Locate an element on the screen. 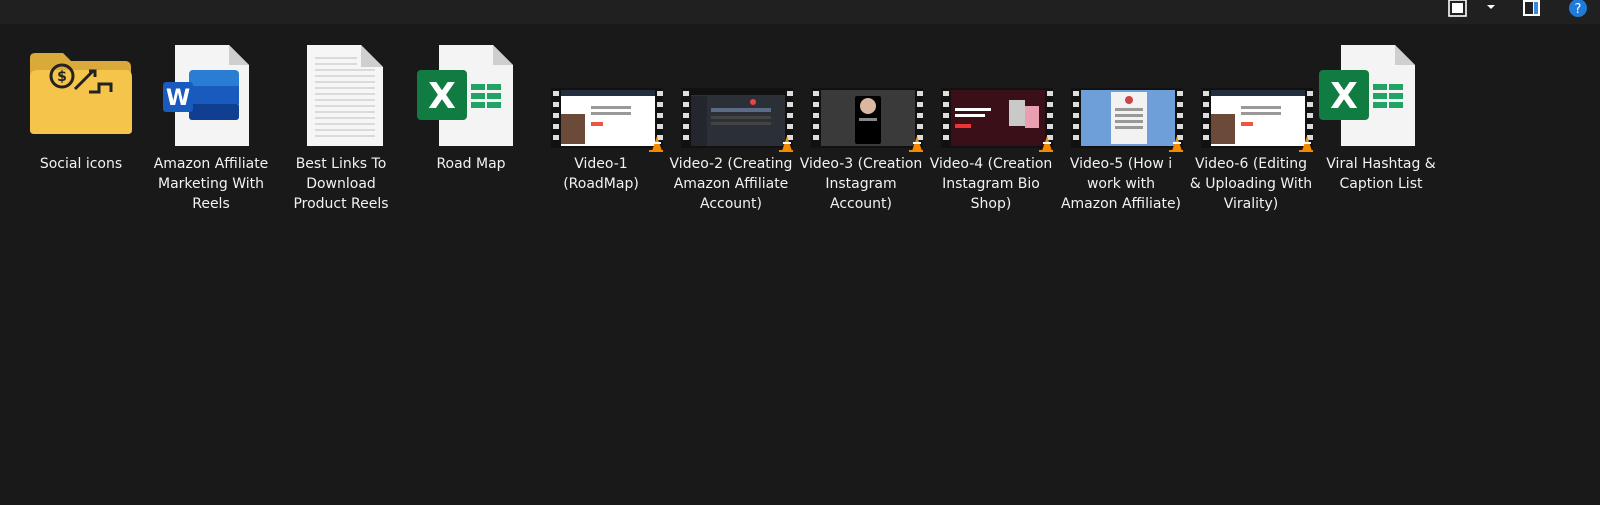 This screenshot has height=505, width=1600. file-item: Video-1 (RoadMap) is located at coordinates (601, 144).